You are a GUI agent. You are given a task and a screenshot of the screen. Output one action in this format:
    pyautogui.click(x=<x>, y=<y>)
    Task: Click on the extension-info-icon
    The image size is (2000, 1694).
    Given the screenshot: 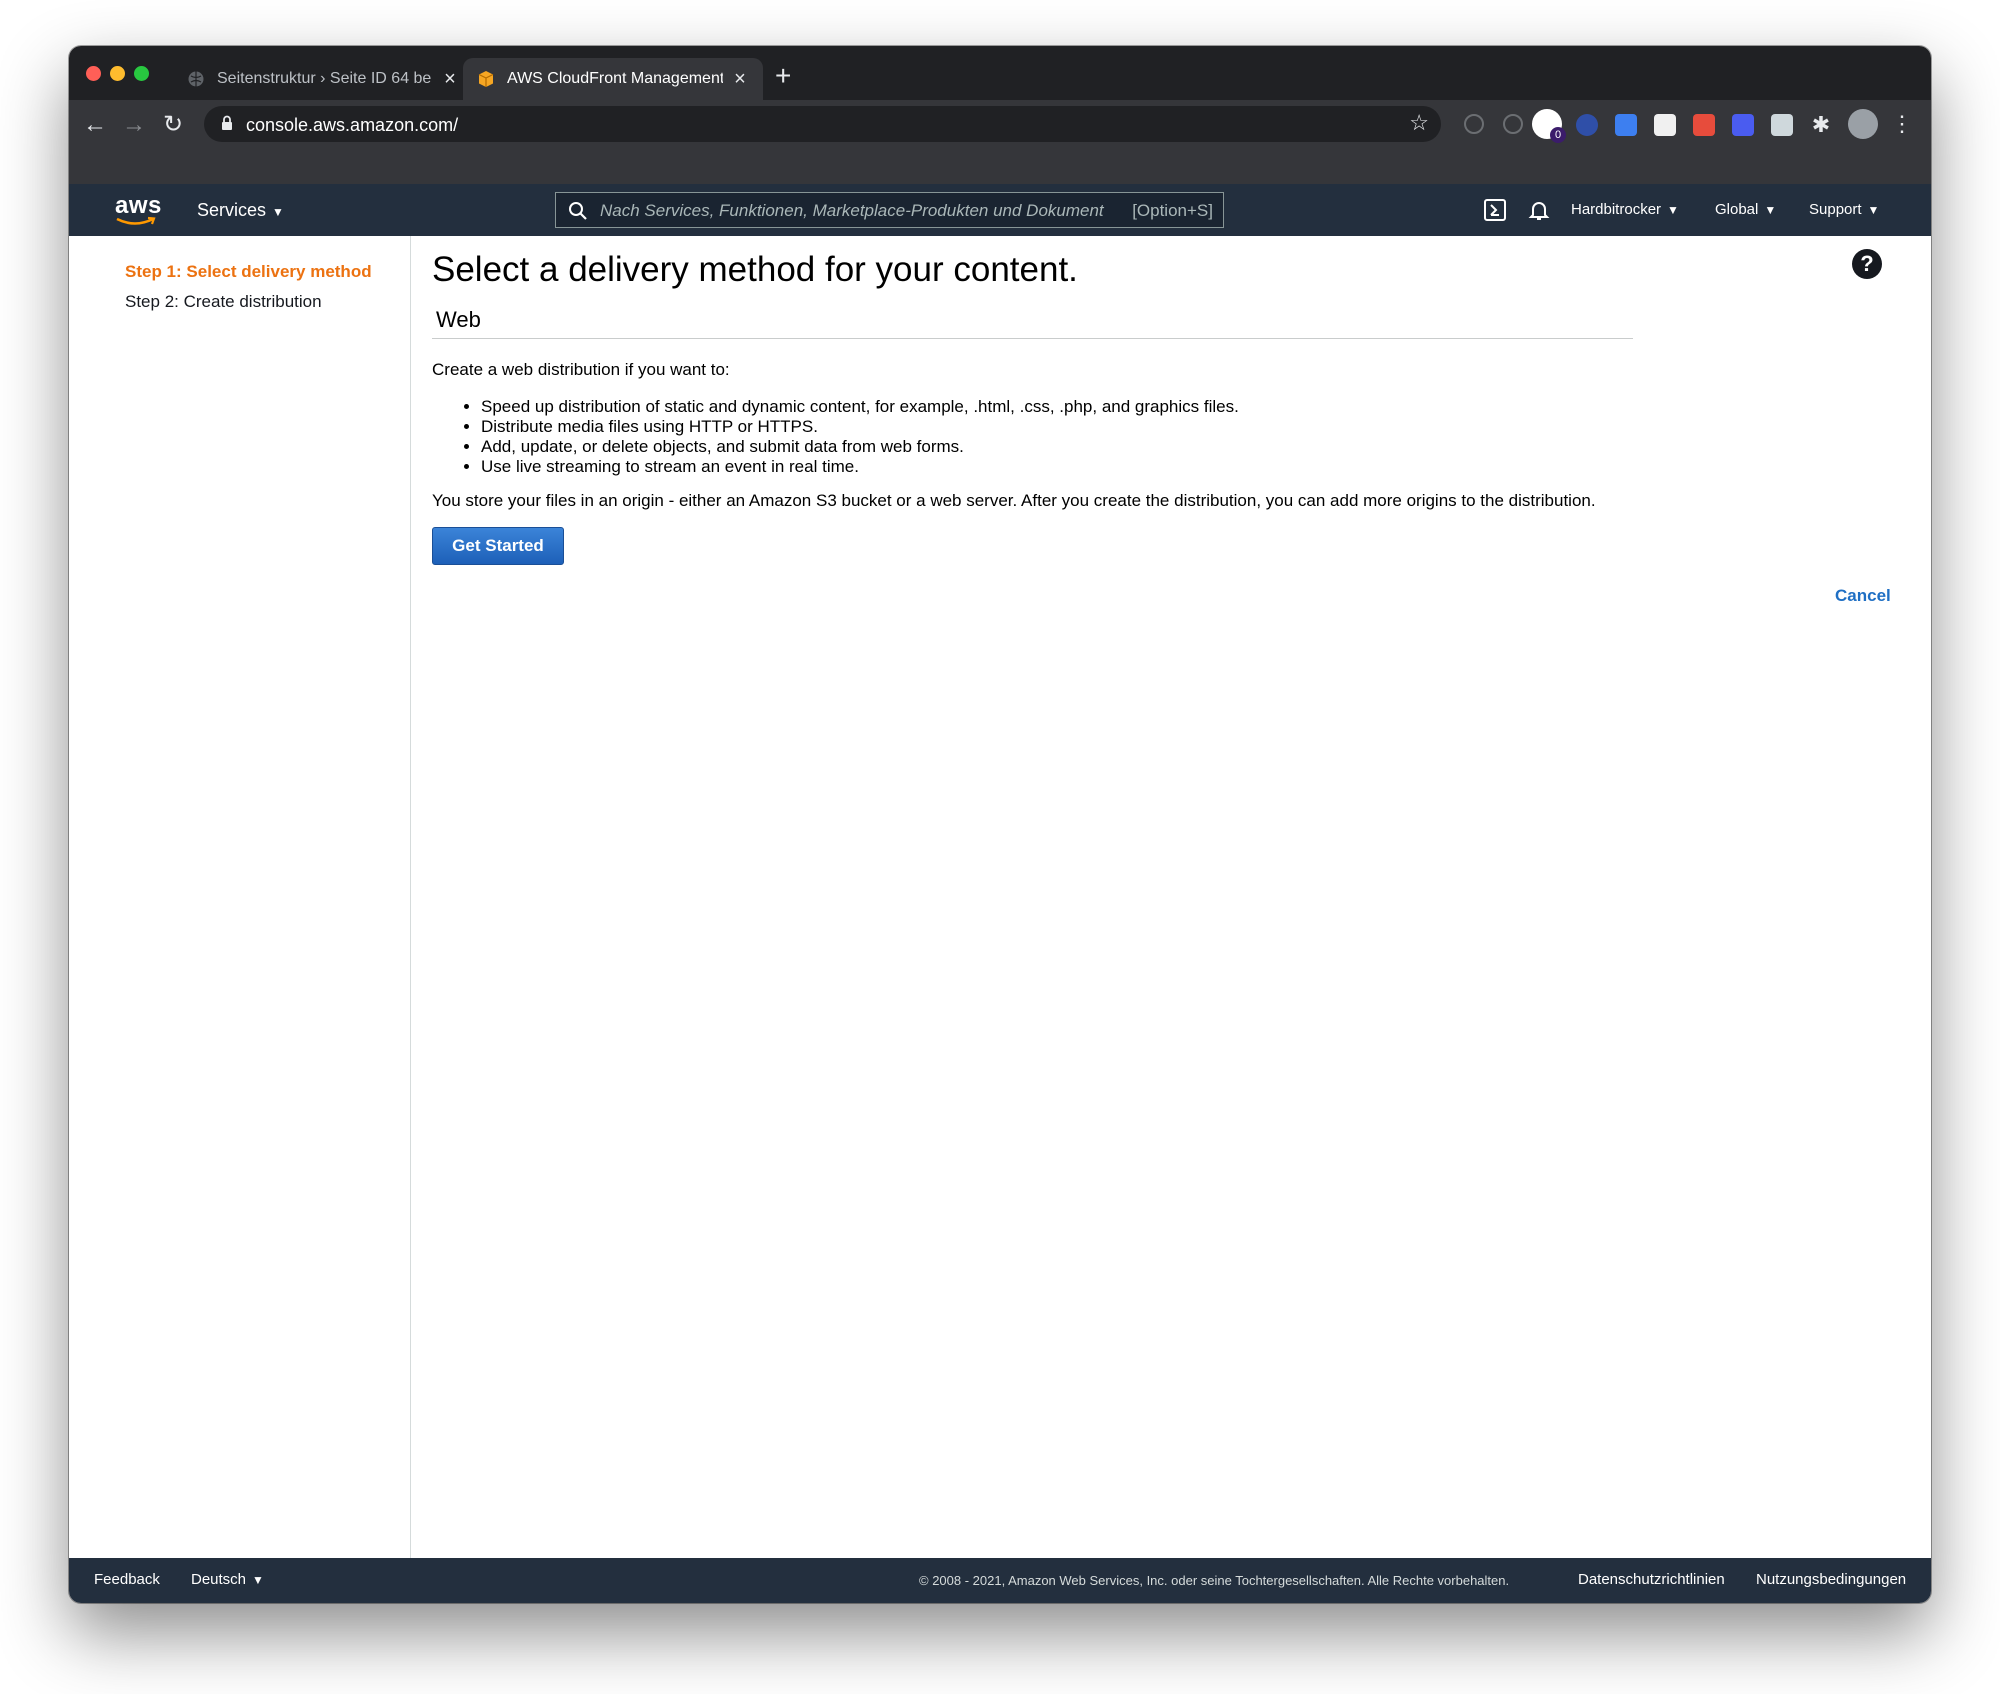 What is the action you would take?
    pyautogui.click(x=1513, y=124)
    